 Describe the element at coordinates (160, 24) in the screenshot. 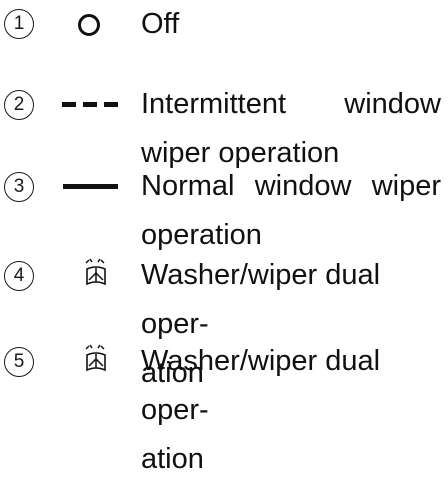

I see `item-text: Off` at that location.